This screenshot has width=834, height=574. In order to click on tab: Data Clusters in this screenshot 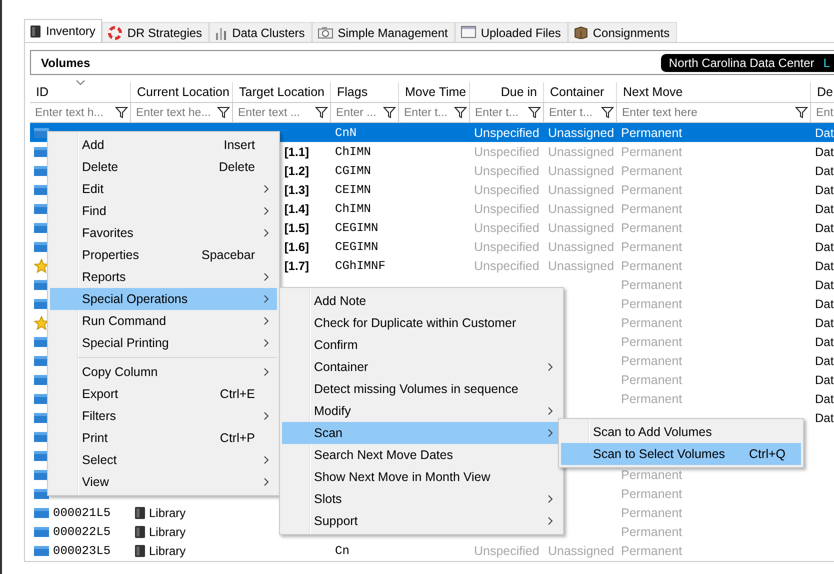, I will do `click(260, 32)`.